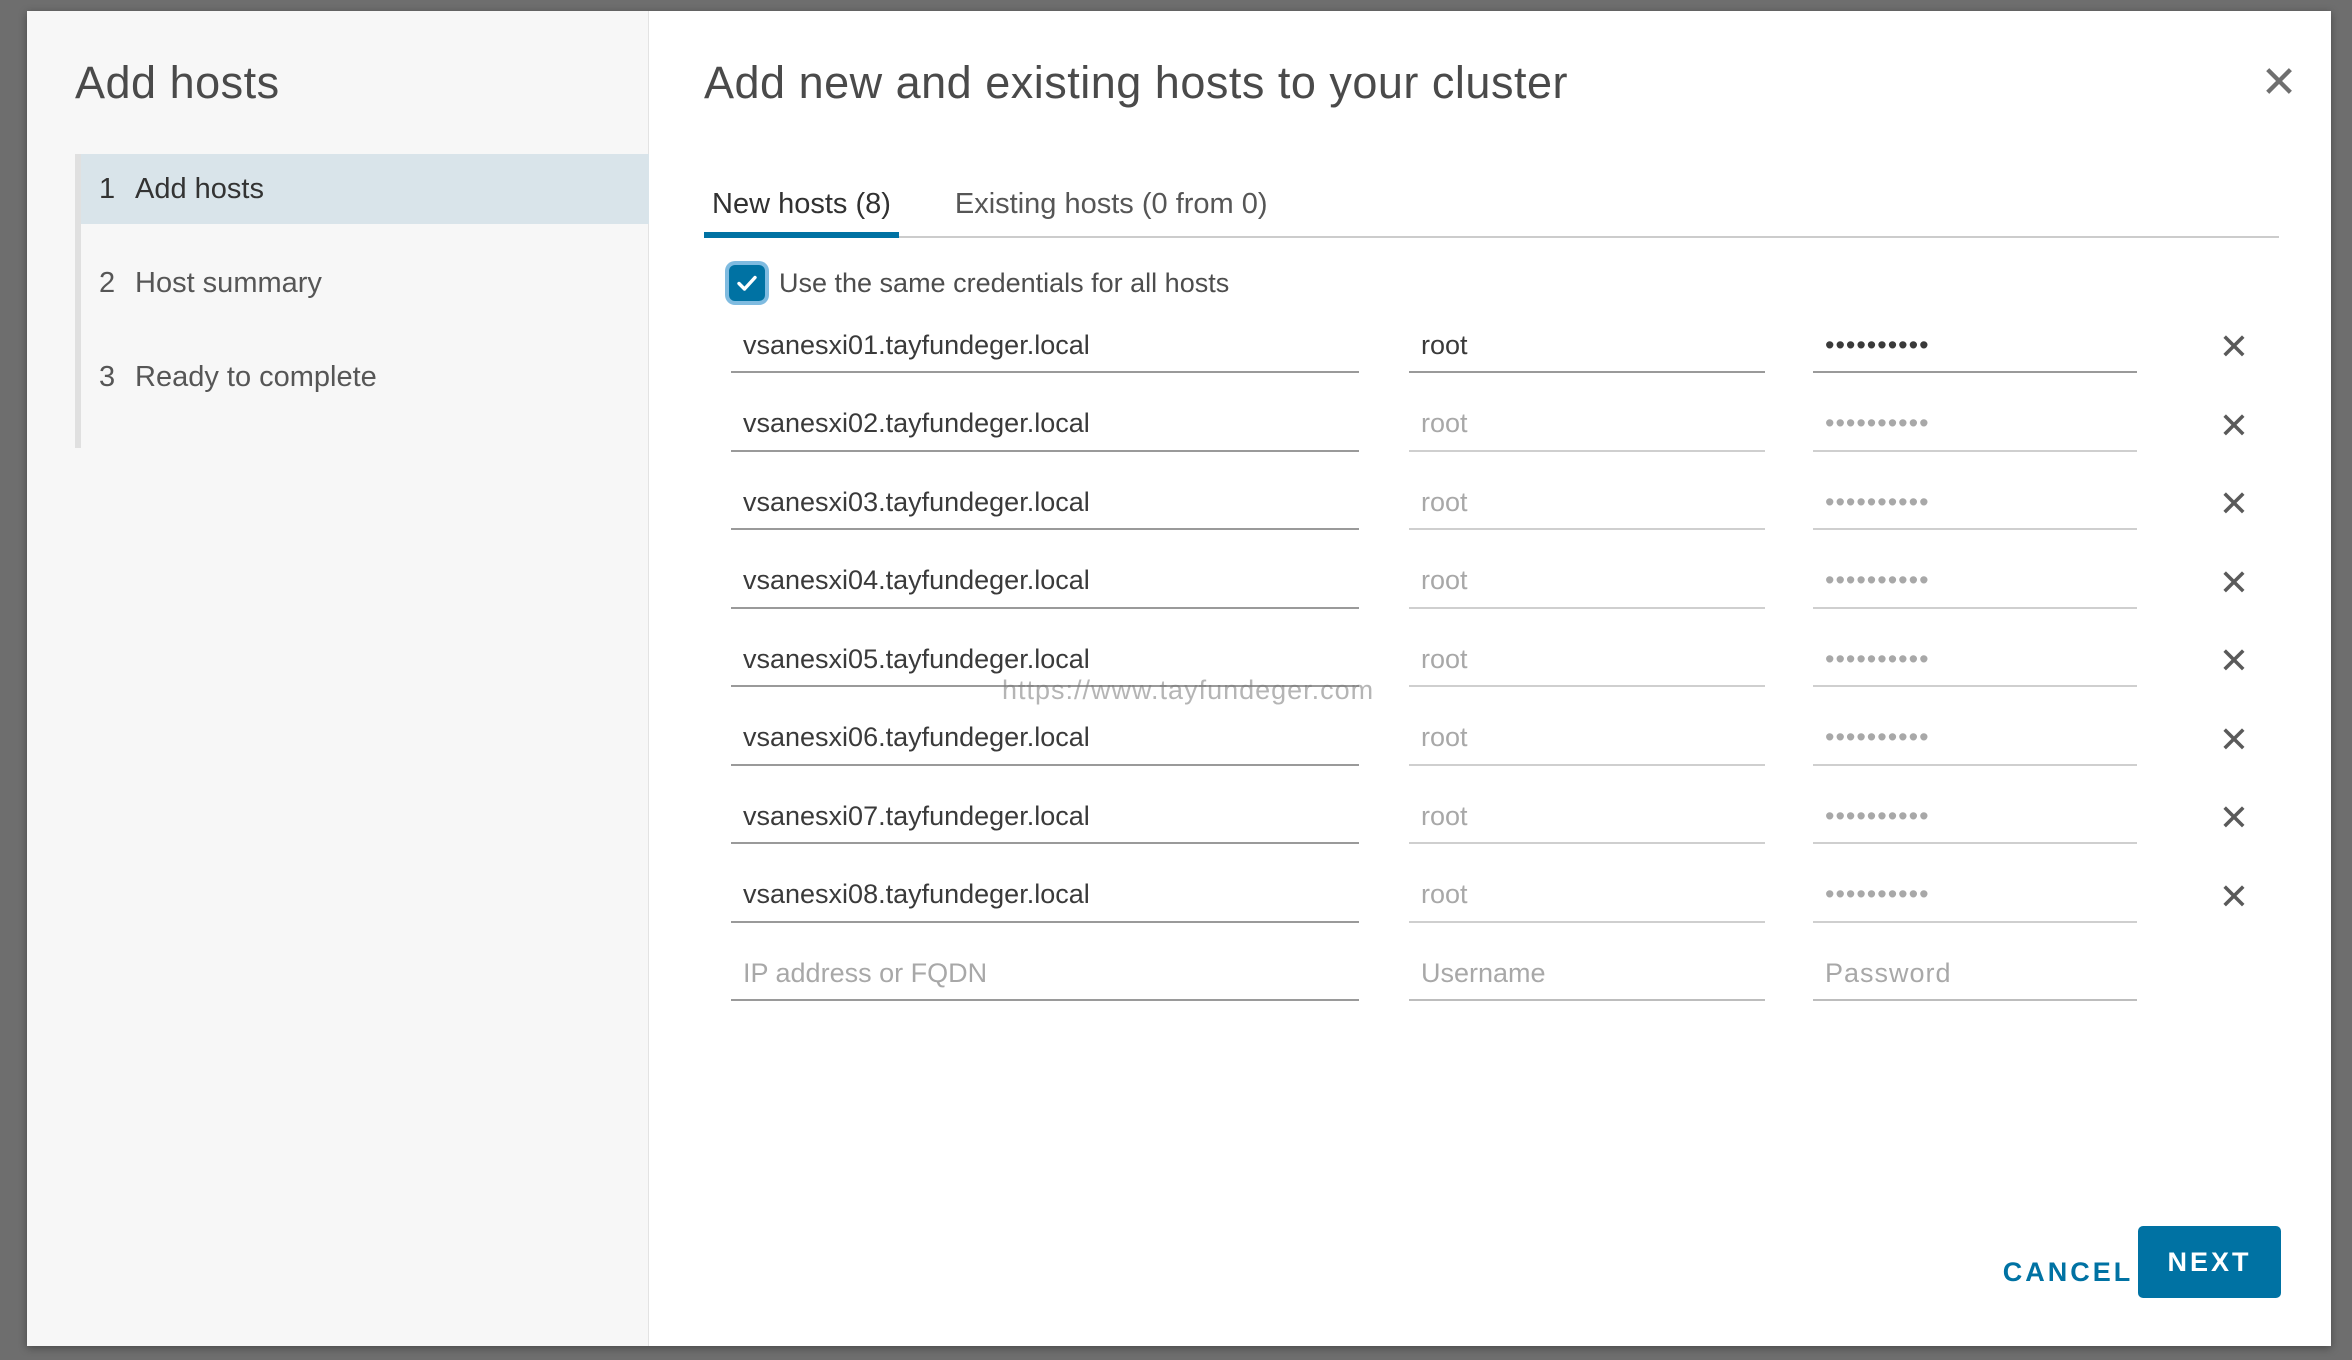  I want to click on tab-existing-hosts: Existing hosts (0 from 0), so click(1111, 204).